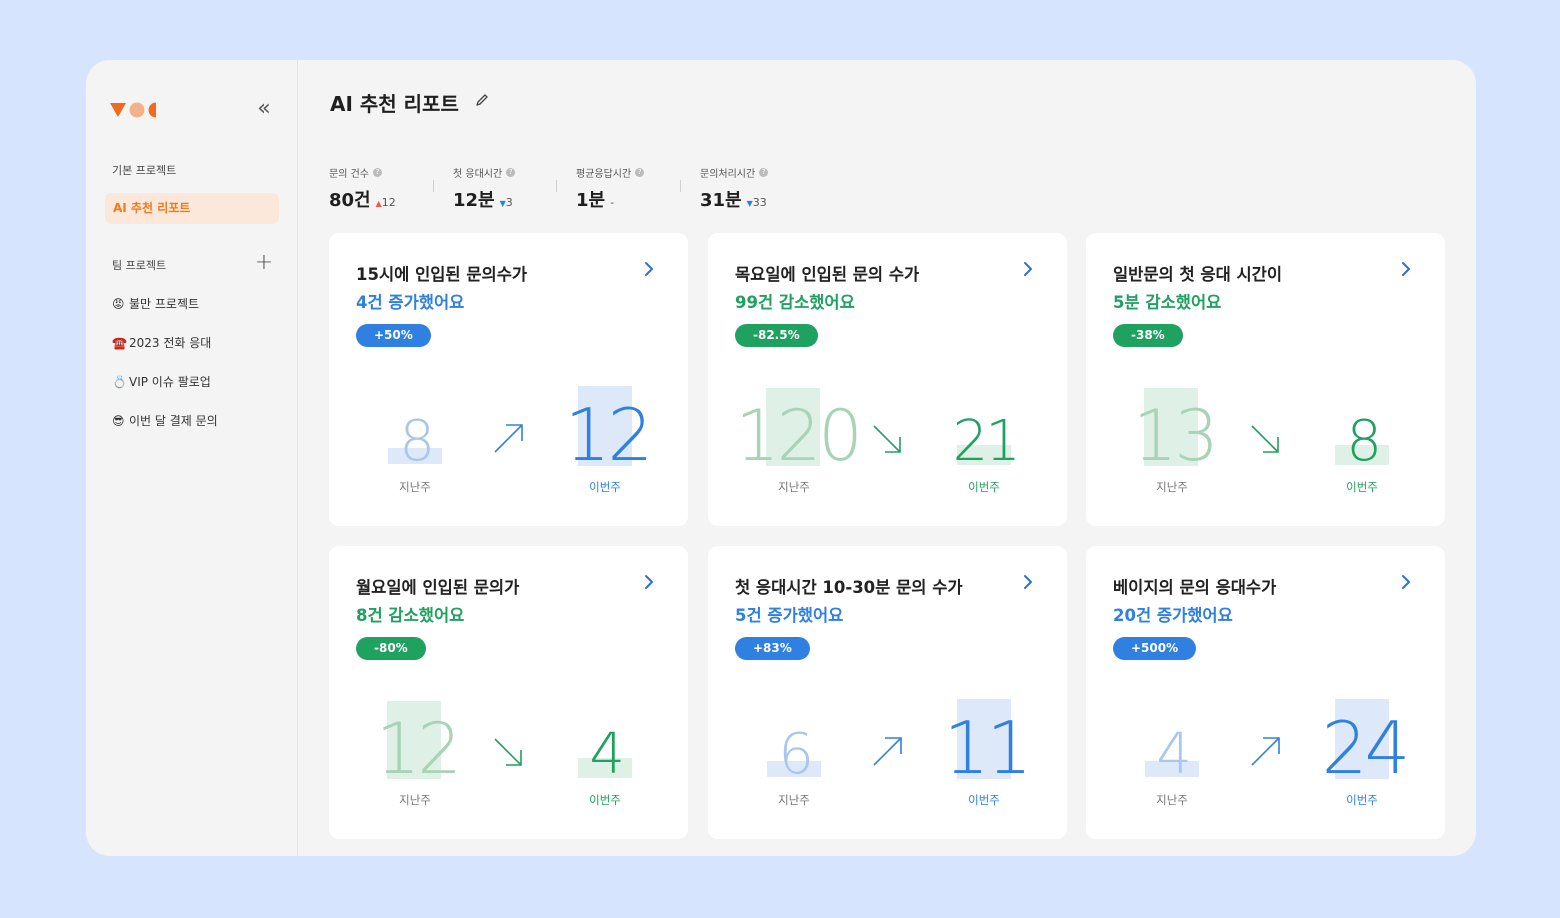 The image size is (1560, 918). I want to click on telephone-emoji-icon: ☎️, so click(119, 343).